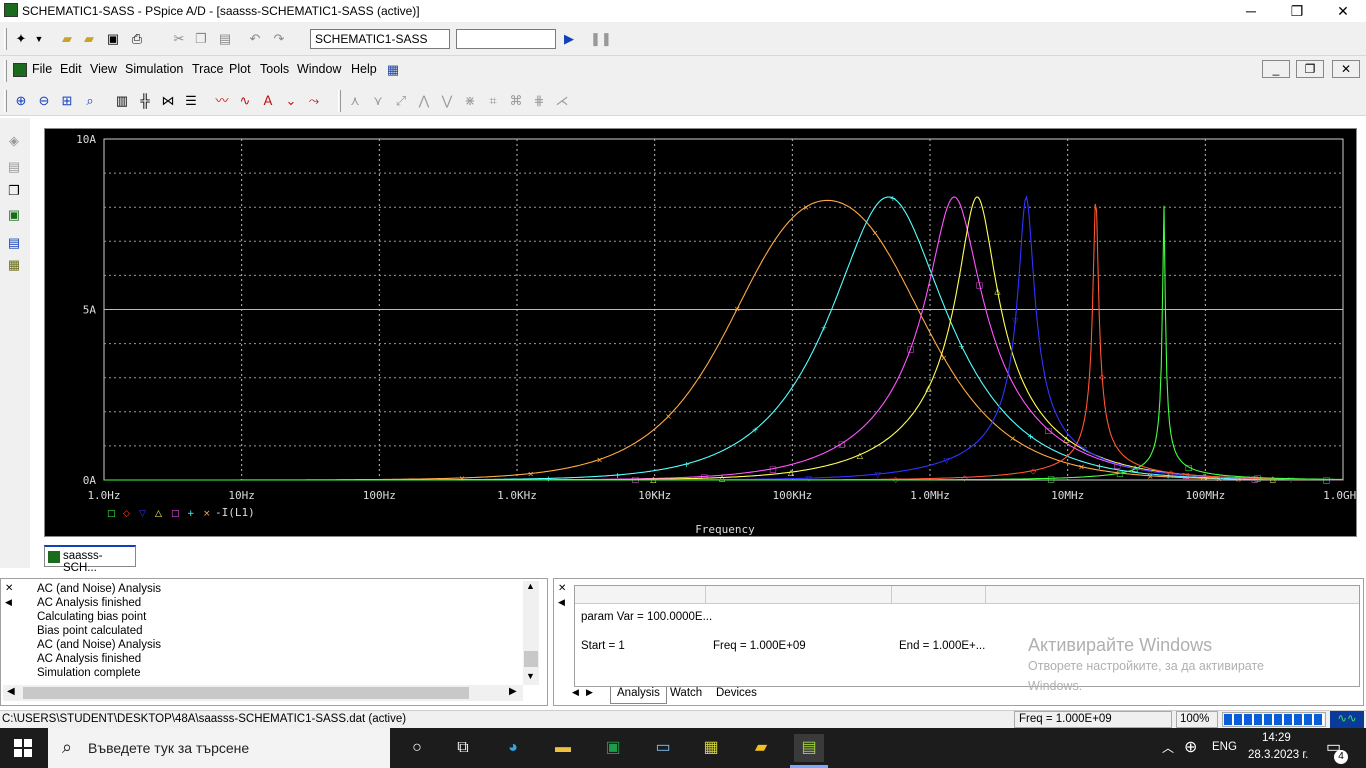 This screenshot has height=768, width=1366. Describe the element at coordinates (601, 39) in the screenshot. I see `pause-icon: ❚❚` at that location.